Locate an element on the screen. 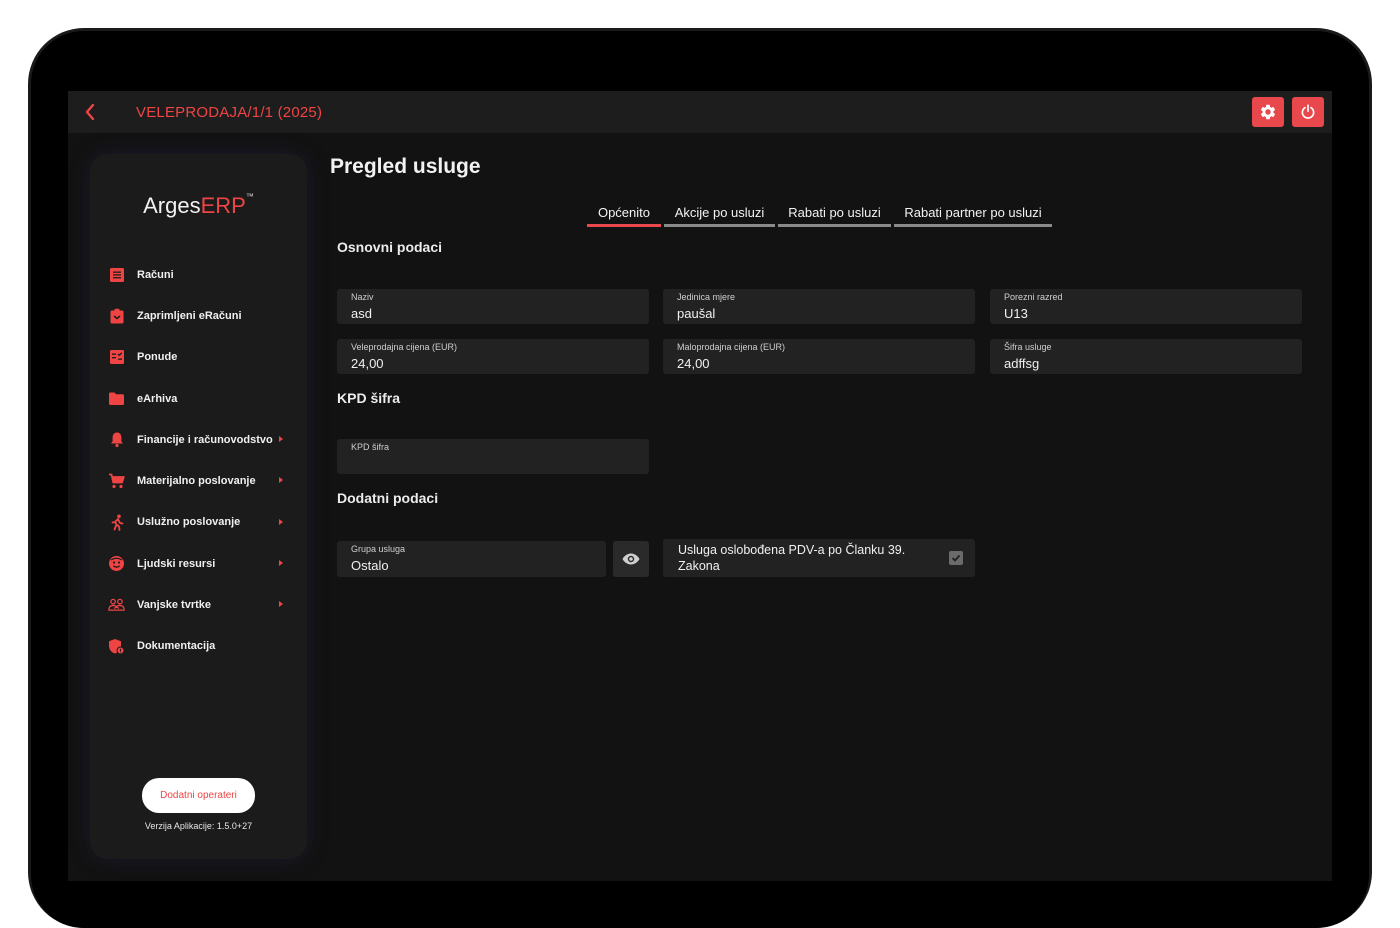  field-label: Jedinica mjere is located at coordinates (706, 297).